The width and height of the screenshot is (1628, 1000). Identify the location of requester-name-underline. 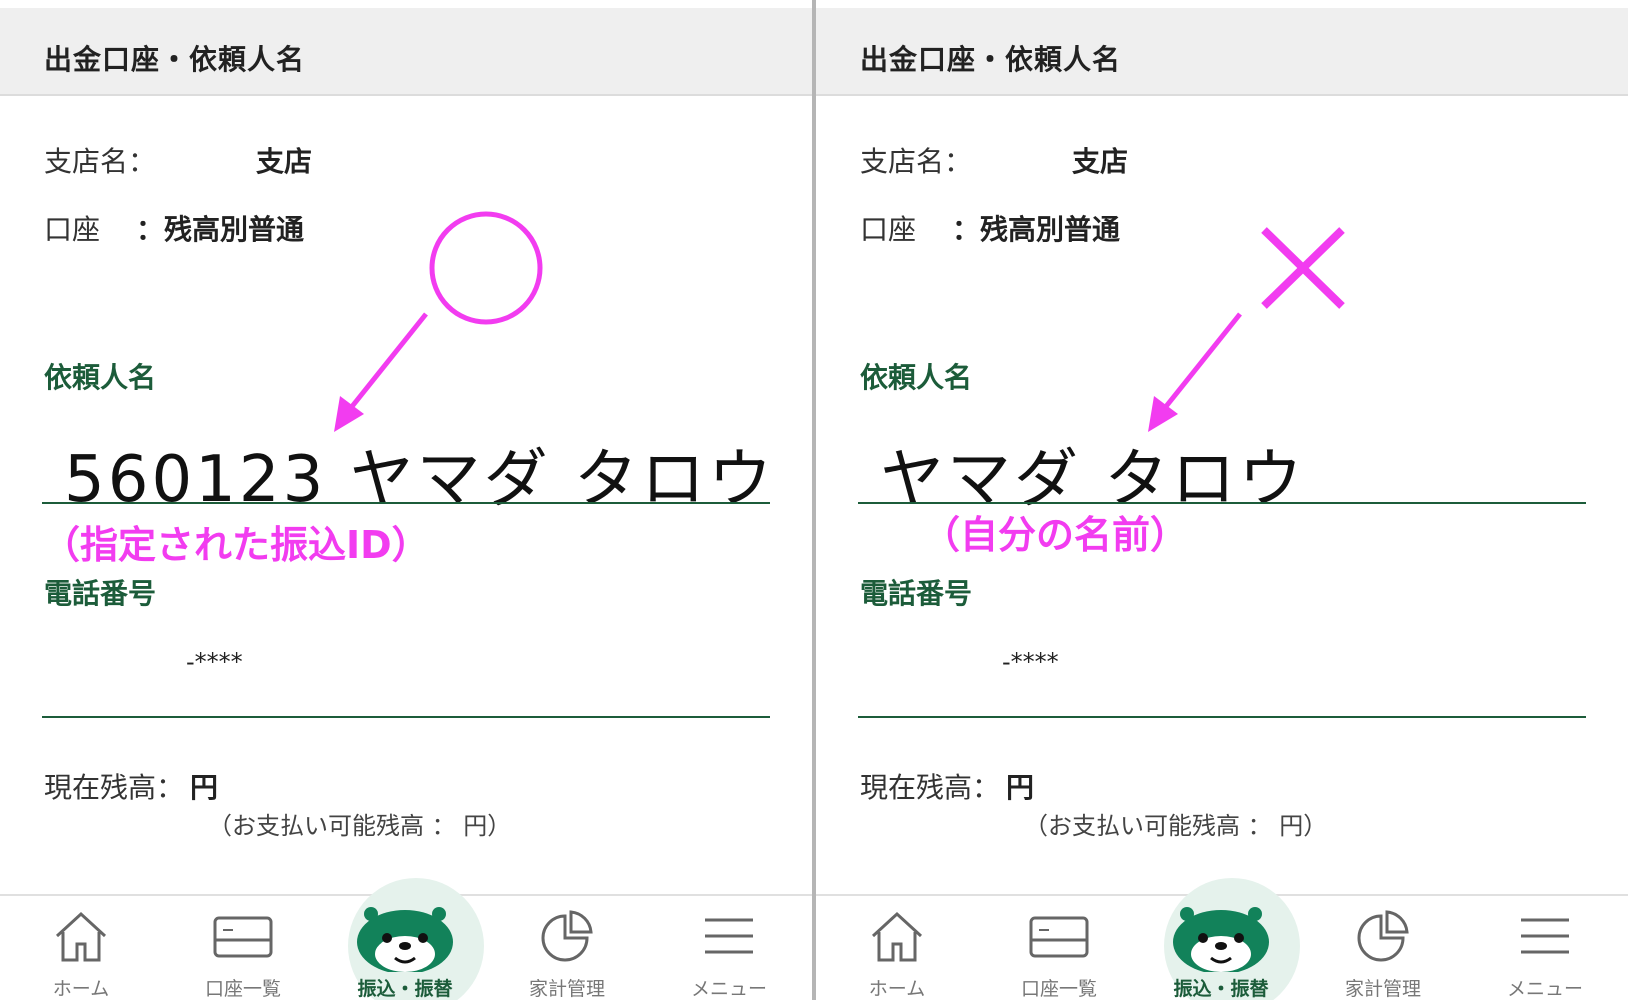
(406, 503).